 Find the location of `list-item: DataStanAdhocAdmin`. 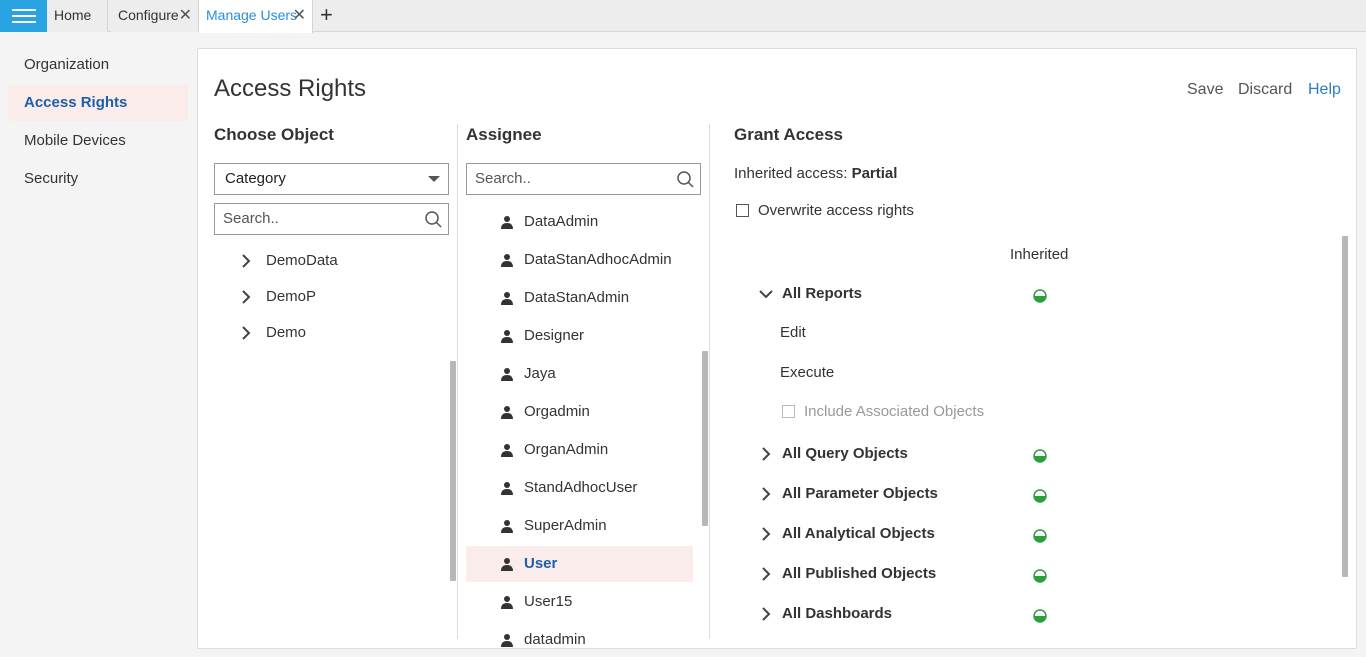

list-item: DataStanAdhocAdmin is located at coordinates (579, 260).